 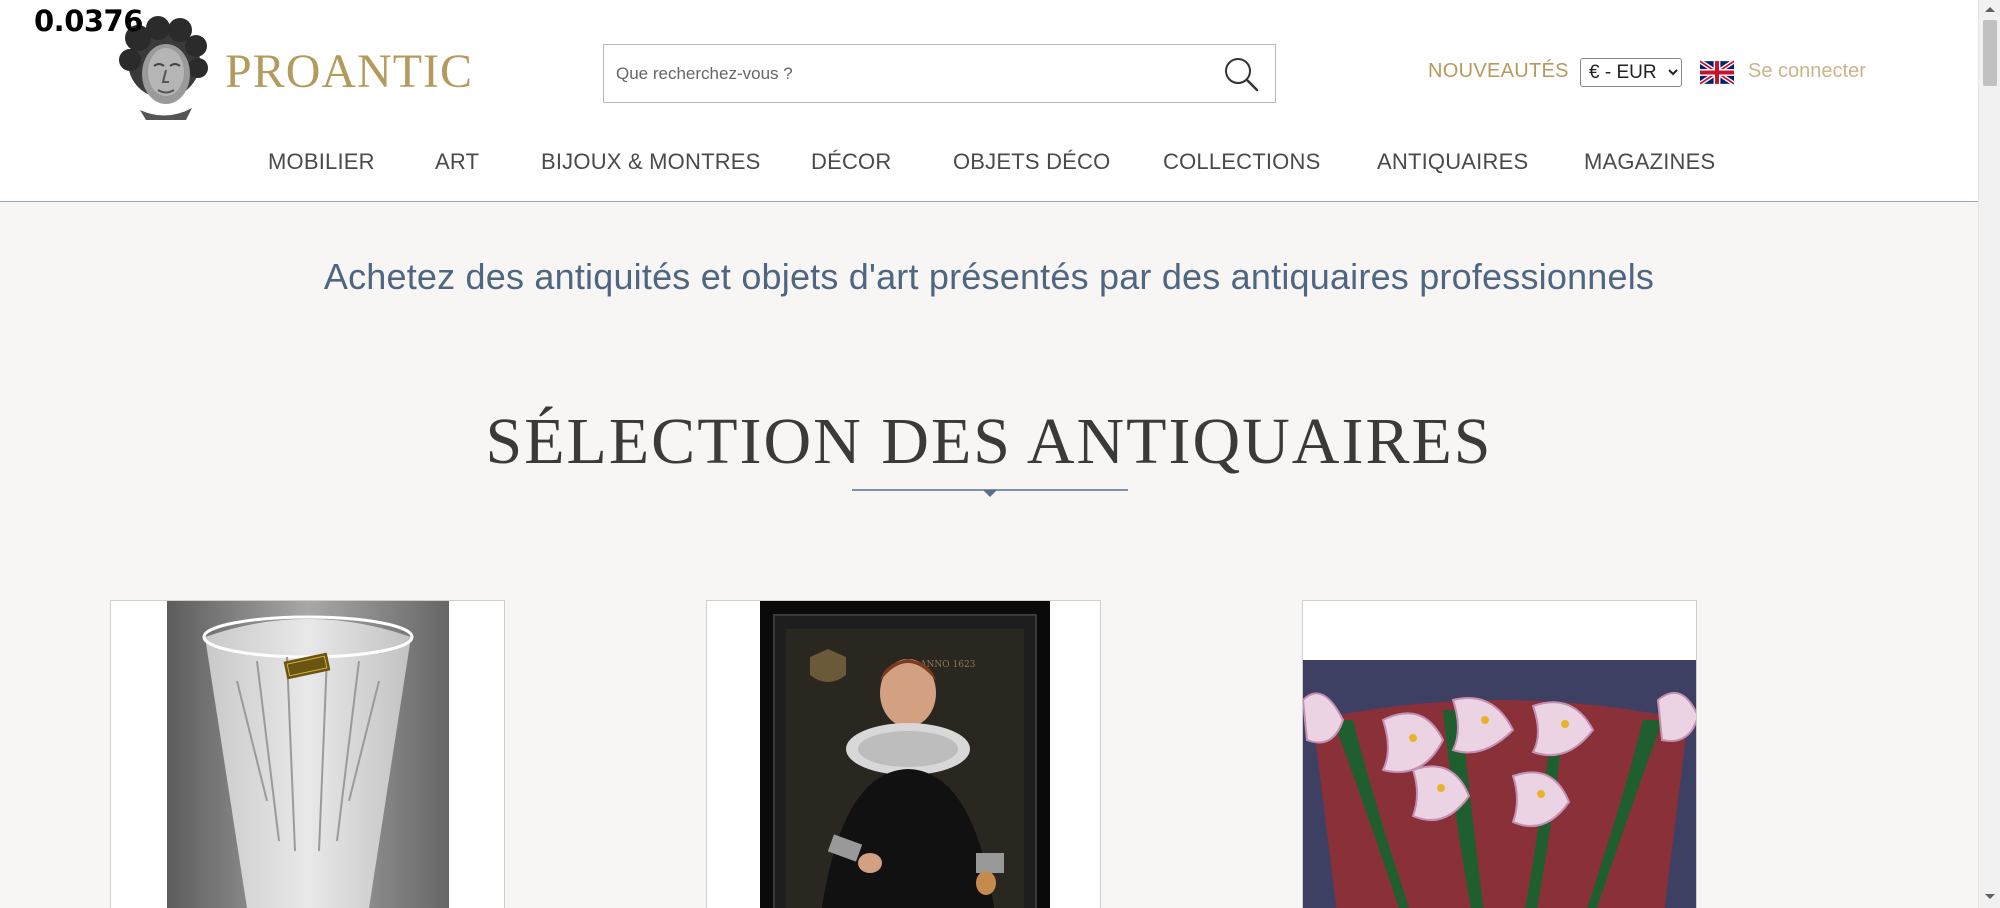 I want to click on product-card: ANNO 1623, so click(x=903, y=754).